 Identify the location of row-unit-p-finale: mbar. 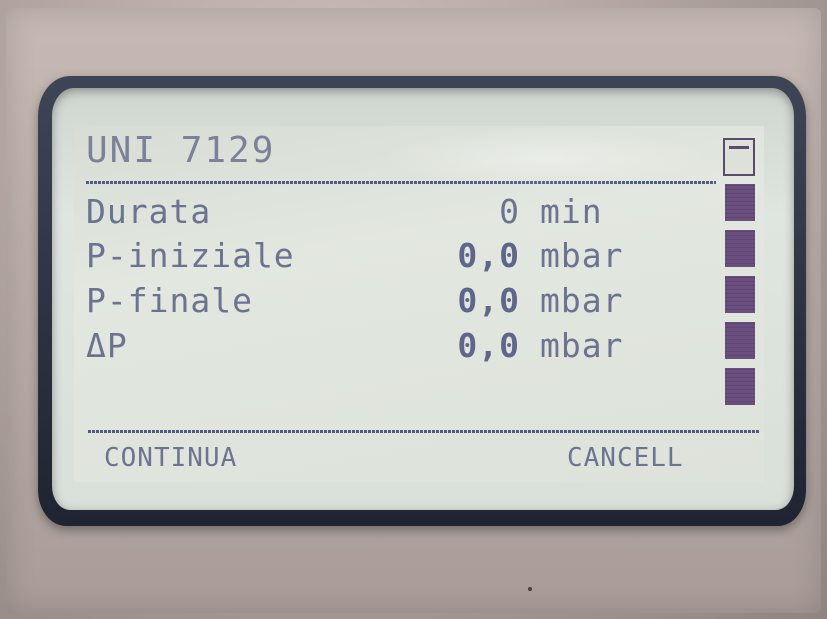
(582, 300).